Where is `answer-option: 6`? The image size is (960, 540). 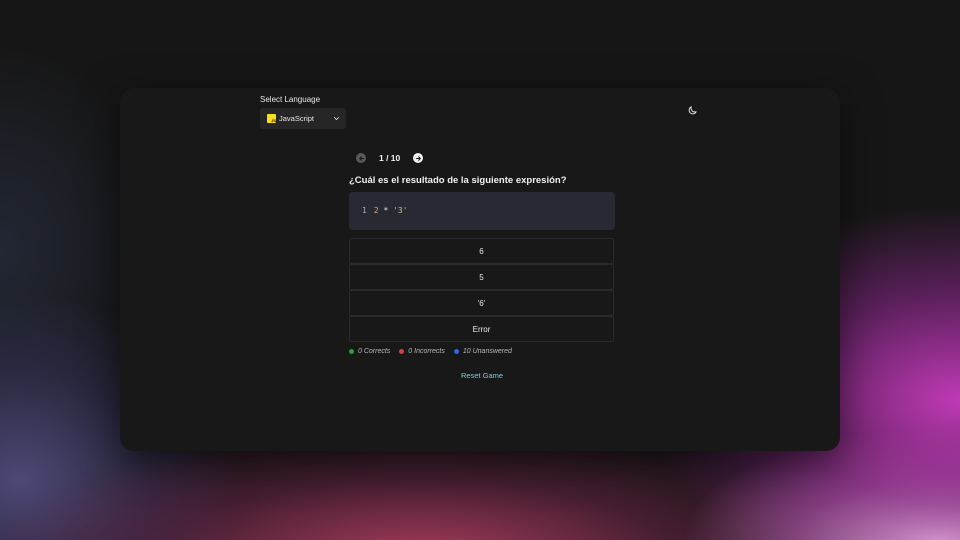
answer-option: 6 is located at coordinates (481, 251).